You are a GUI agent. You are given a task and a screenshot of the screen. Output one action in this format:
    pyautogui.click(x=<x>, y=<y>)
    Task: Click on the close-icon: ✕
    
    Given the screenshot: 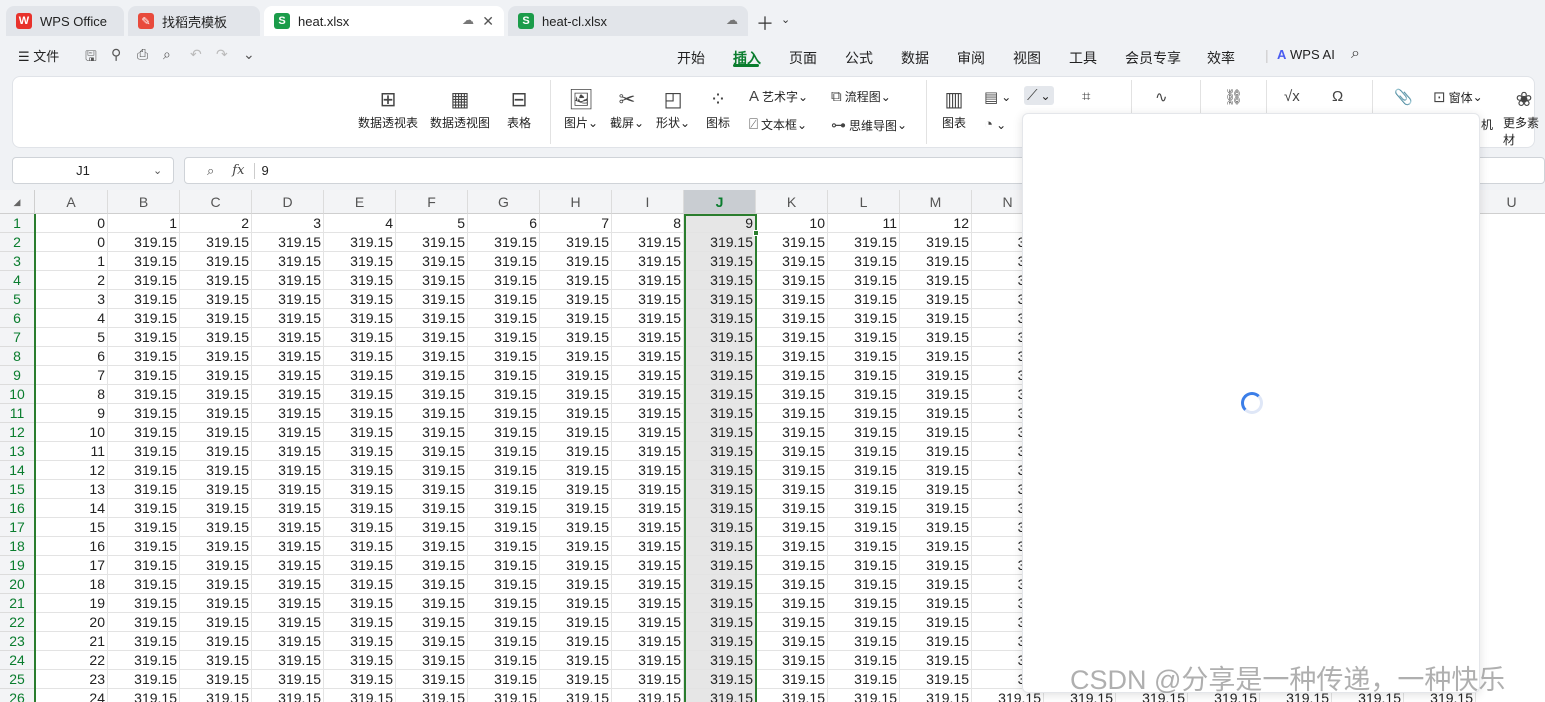 What is the action you would take?
    pyautogui.click(x=488, y=21)
    